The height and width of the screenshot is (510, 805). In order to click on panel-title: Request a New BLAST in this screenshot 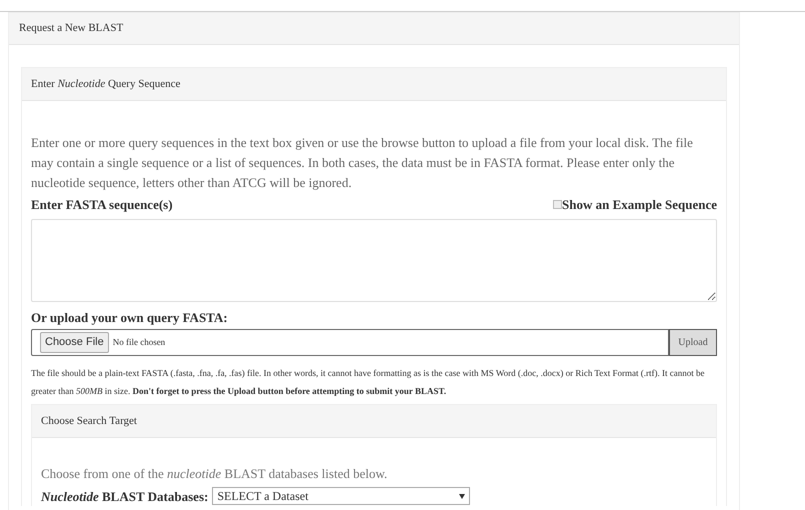, I will do `click(71, 28)`.